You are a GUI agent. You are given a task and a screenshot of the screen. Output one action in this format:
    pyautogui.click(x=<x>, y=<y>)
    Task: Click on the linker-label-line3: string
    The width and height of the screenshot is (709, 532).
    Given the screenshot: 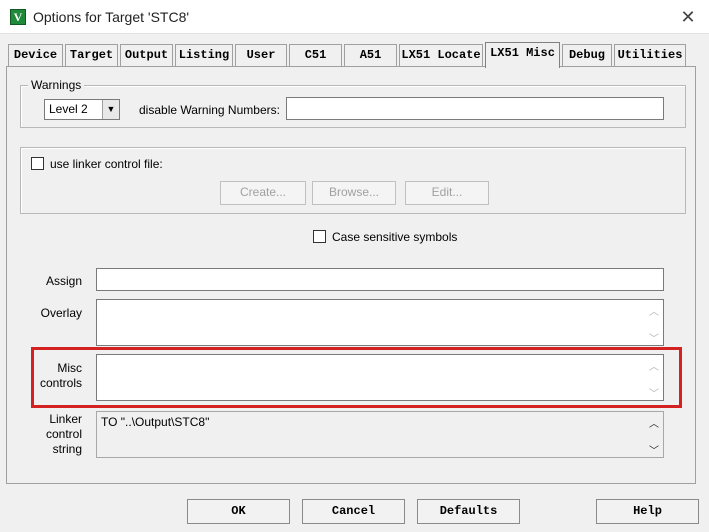 What is the action you would take?
    pyautogui.click(x=67, y=449)
    